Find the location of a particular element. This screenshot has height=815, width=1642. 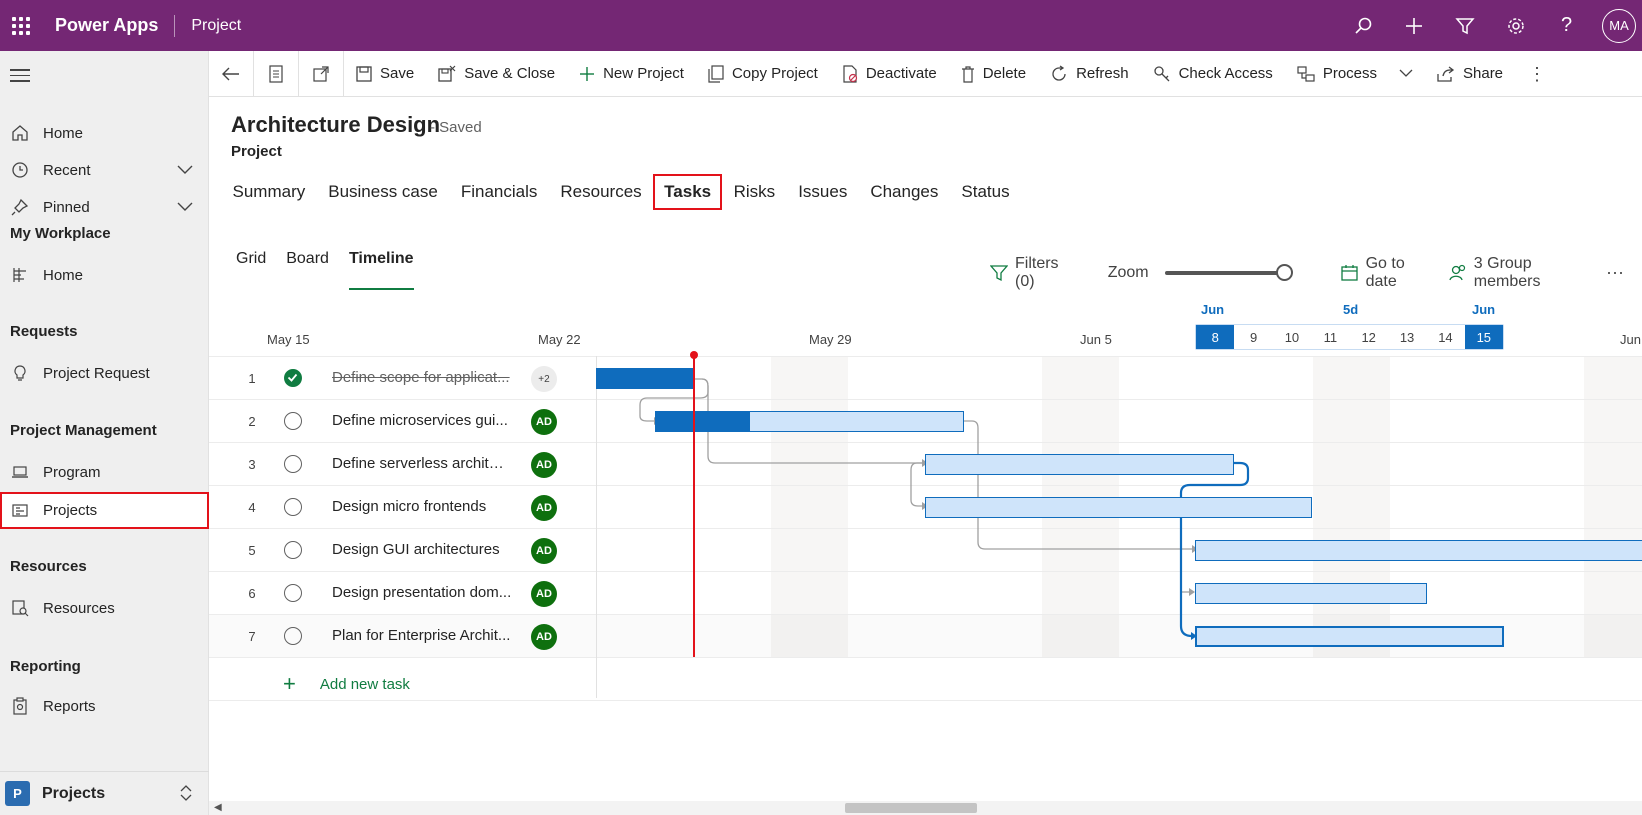

app-name: Power Apps is located at coordinates (106, 25).